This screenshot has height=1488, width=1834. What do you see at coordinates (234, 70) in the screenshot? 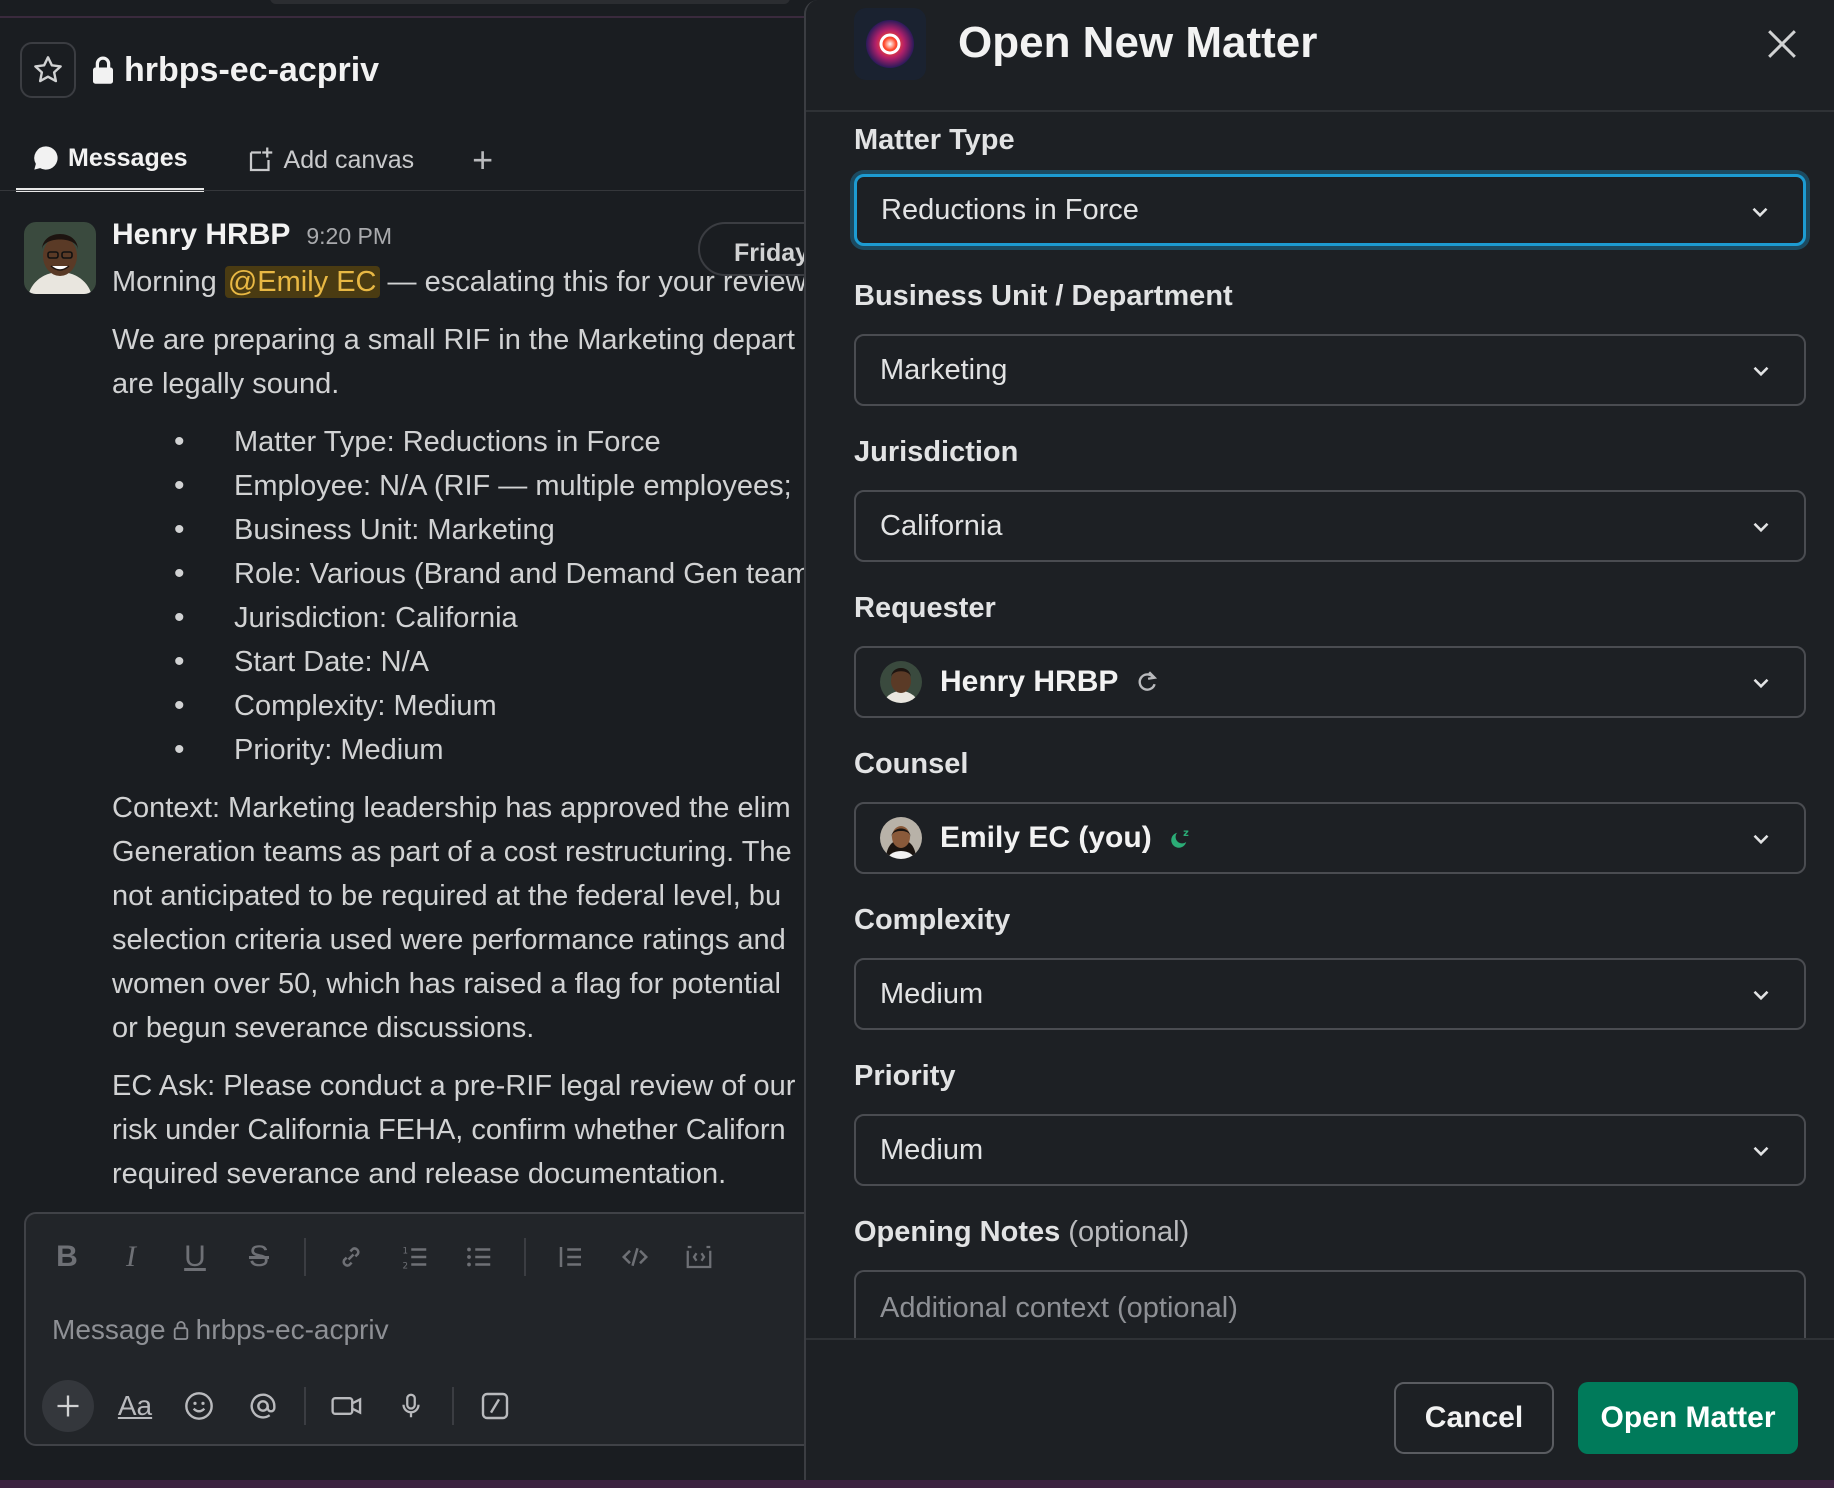
I see `channel-title: hrbps-ec-acpriv` at bounding box center [234, 70].